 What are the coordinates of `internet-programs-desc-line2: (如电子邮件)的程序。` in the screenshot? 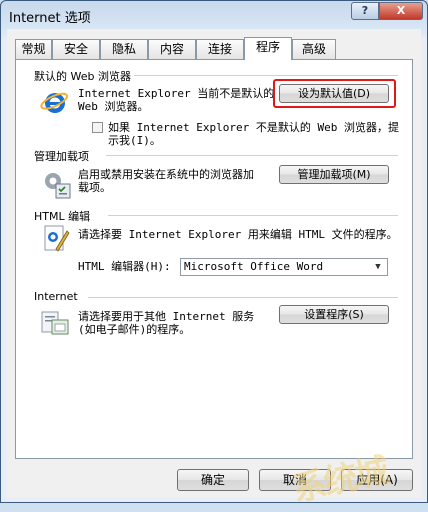 It's located at (134, 329).